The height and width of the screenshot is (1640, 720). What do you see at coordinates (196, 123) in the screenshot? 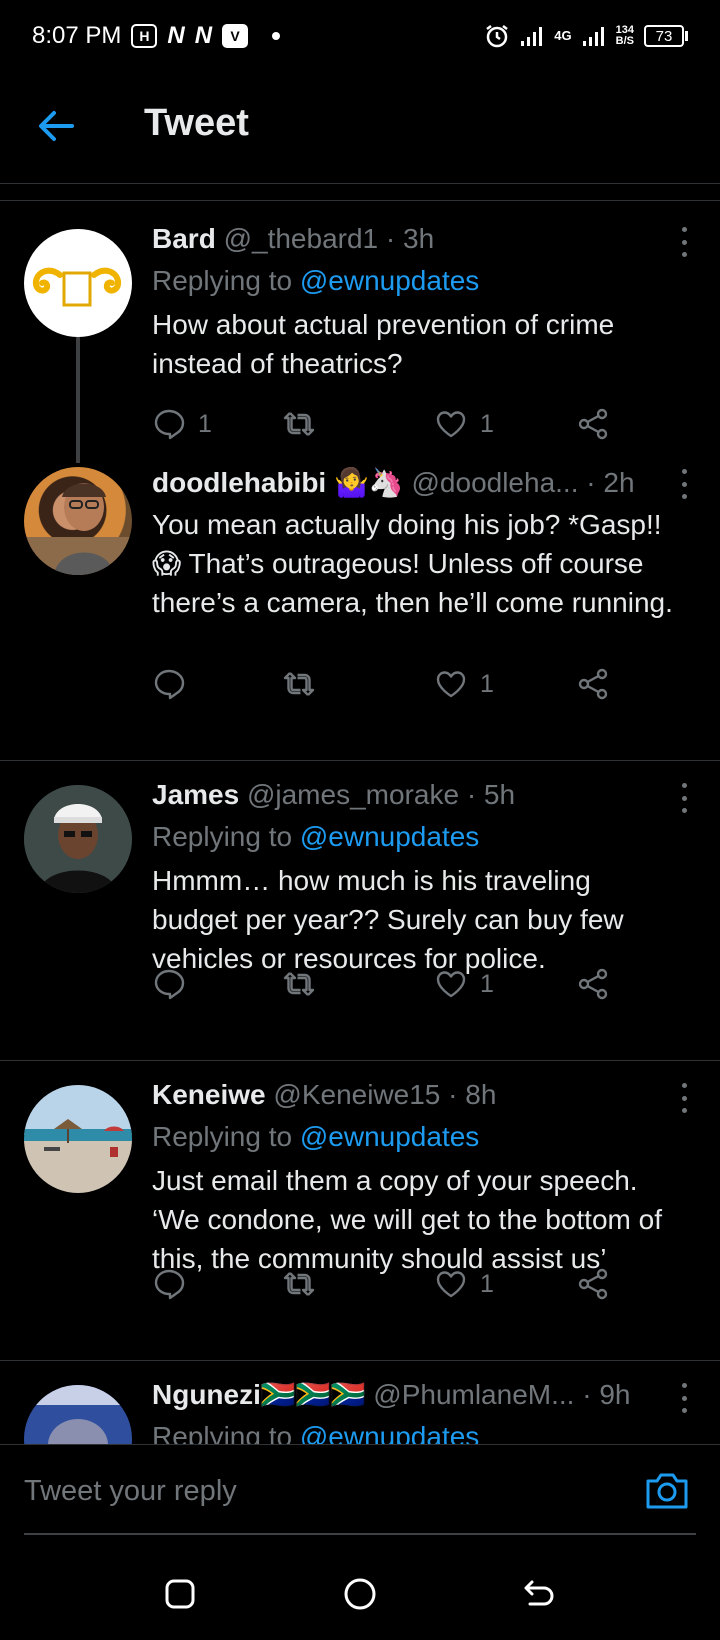
I see `page-title: Tweet` at bounding box center [196, 123].